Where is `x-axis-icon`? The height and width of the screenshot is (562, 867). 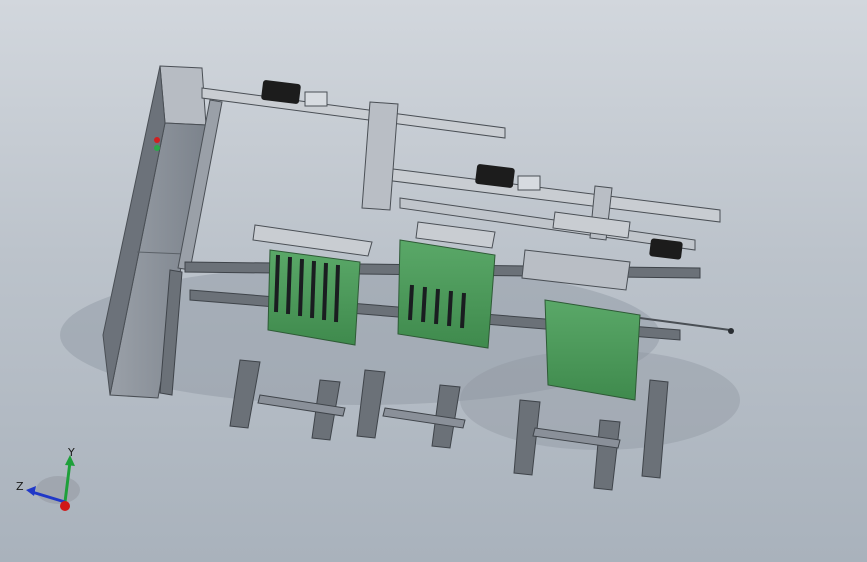
x-axis-icon is located at coordinates (65, 506).